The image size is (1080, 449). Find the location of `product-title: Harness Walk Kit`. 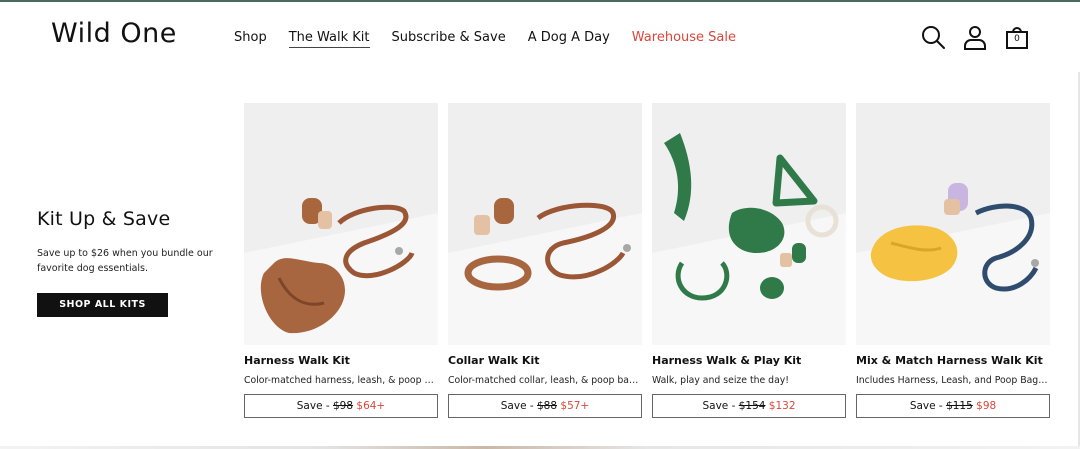

product-title: Harness Walk Kit is located at coordinates (341, 361).